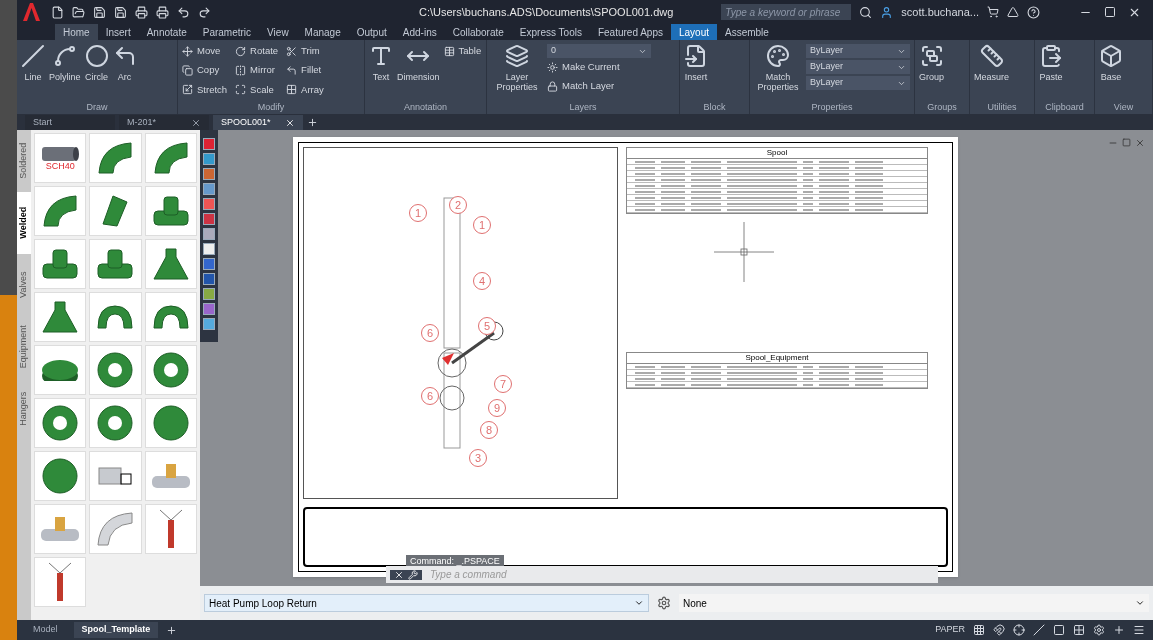 Image resolution: width=1153 pixels, height=640 pixels. Describe the element at coordinates (418, 72) in the screenshot. I see `ribbon-tool-button: Dimension` at that location.